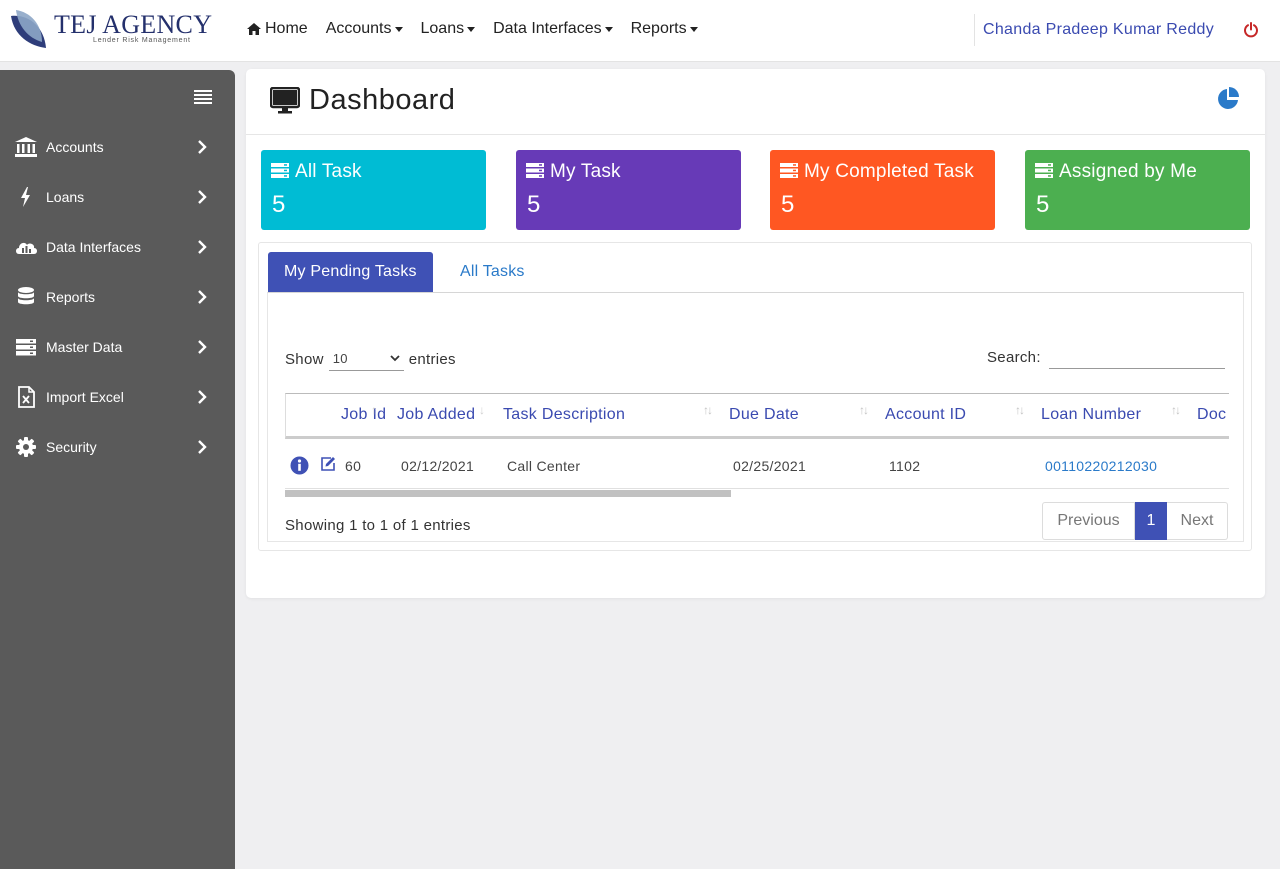  I want to click on bolt-icon, so click(25, 197).